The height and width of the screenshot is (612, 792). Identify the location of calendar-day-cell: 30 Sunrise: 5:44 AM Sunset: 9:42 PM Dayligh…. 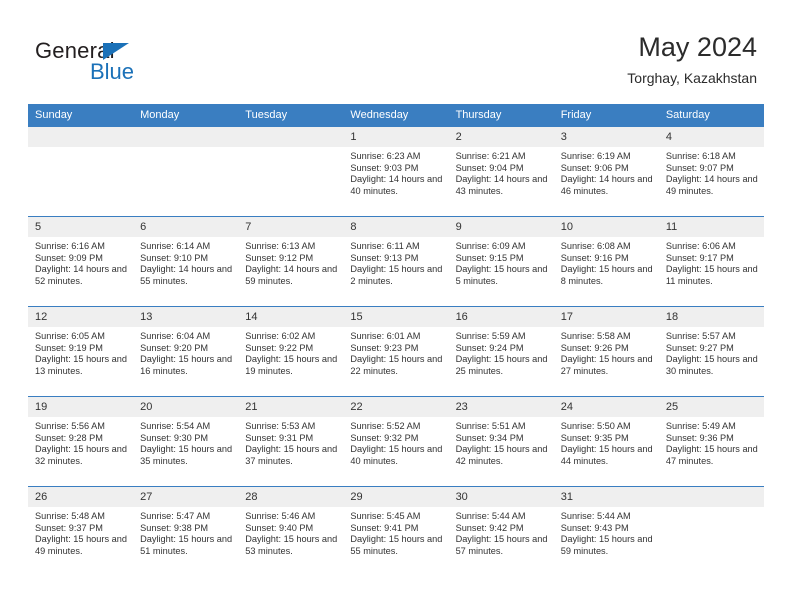
(501, 531).